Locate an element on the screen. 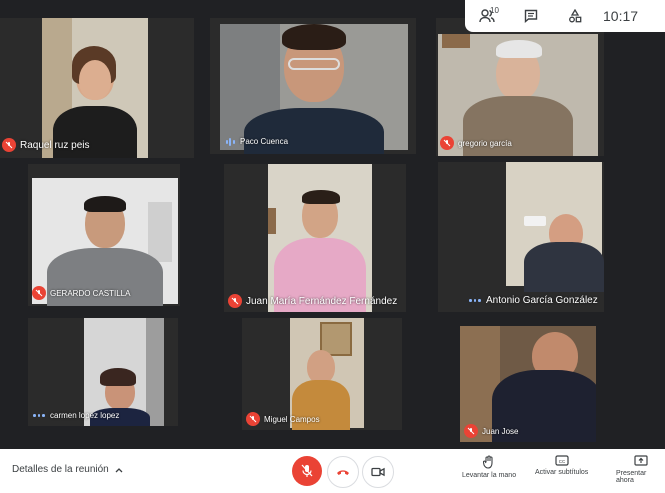  participant-tile: Paco Cuenca is located at coordinates (313, 86).